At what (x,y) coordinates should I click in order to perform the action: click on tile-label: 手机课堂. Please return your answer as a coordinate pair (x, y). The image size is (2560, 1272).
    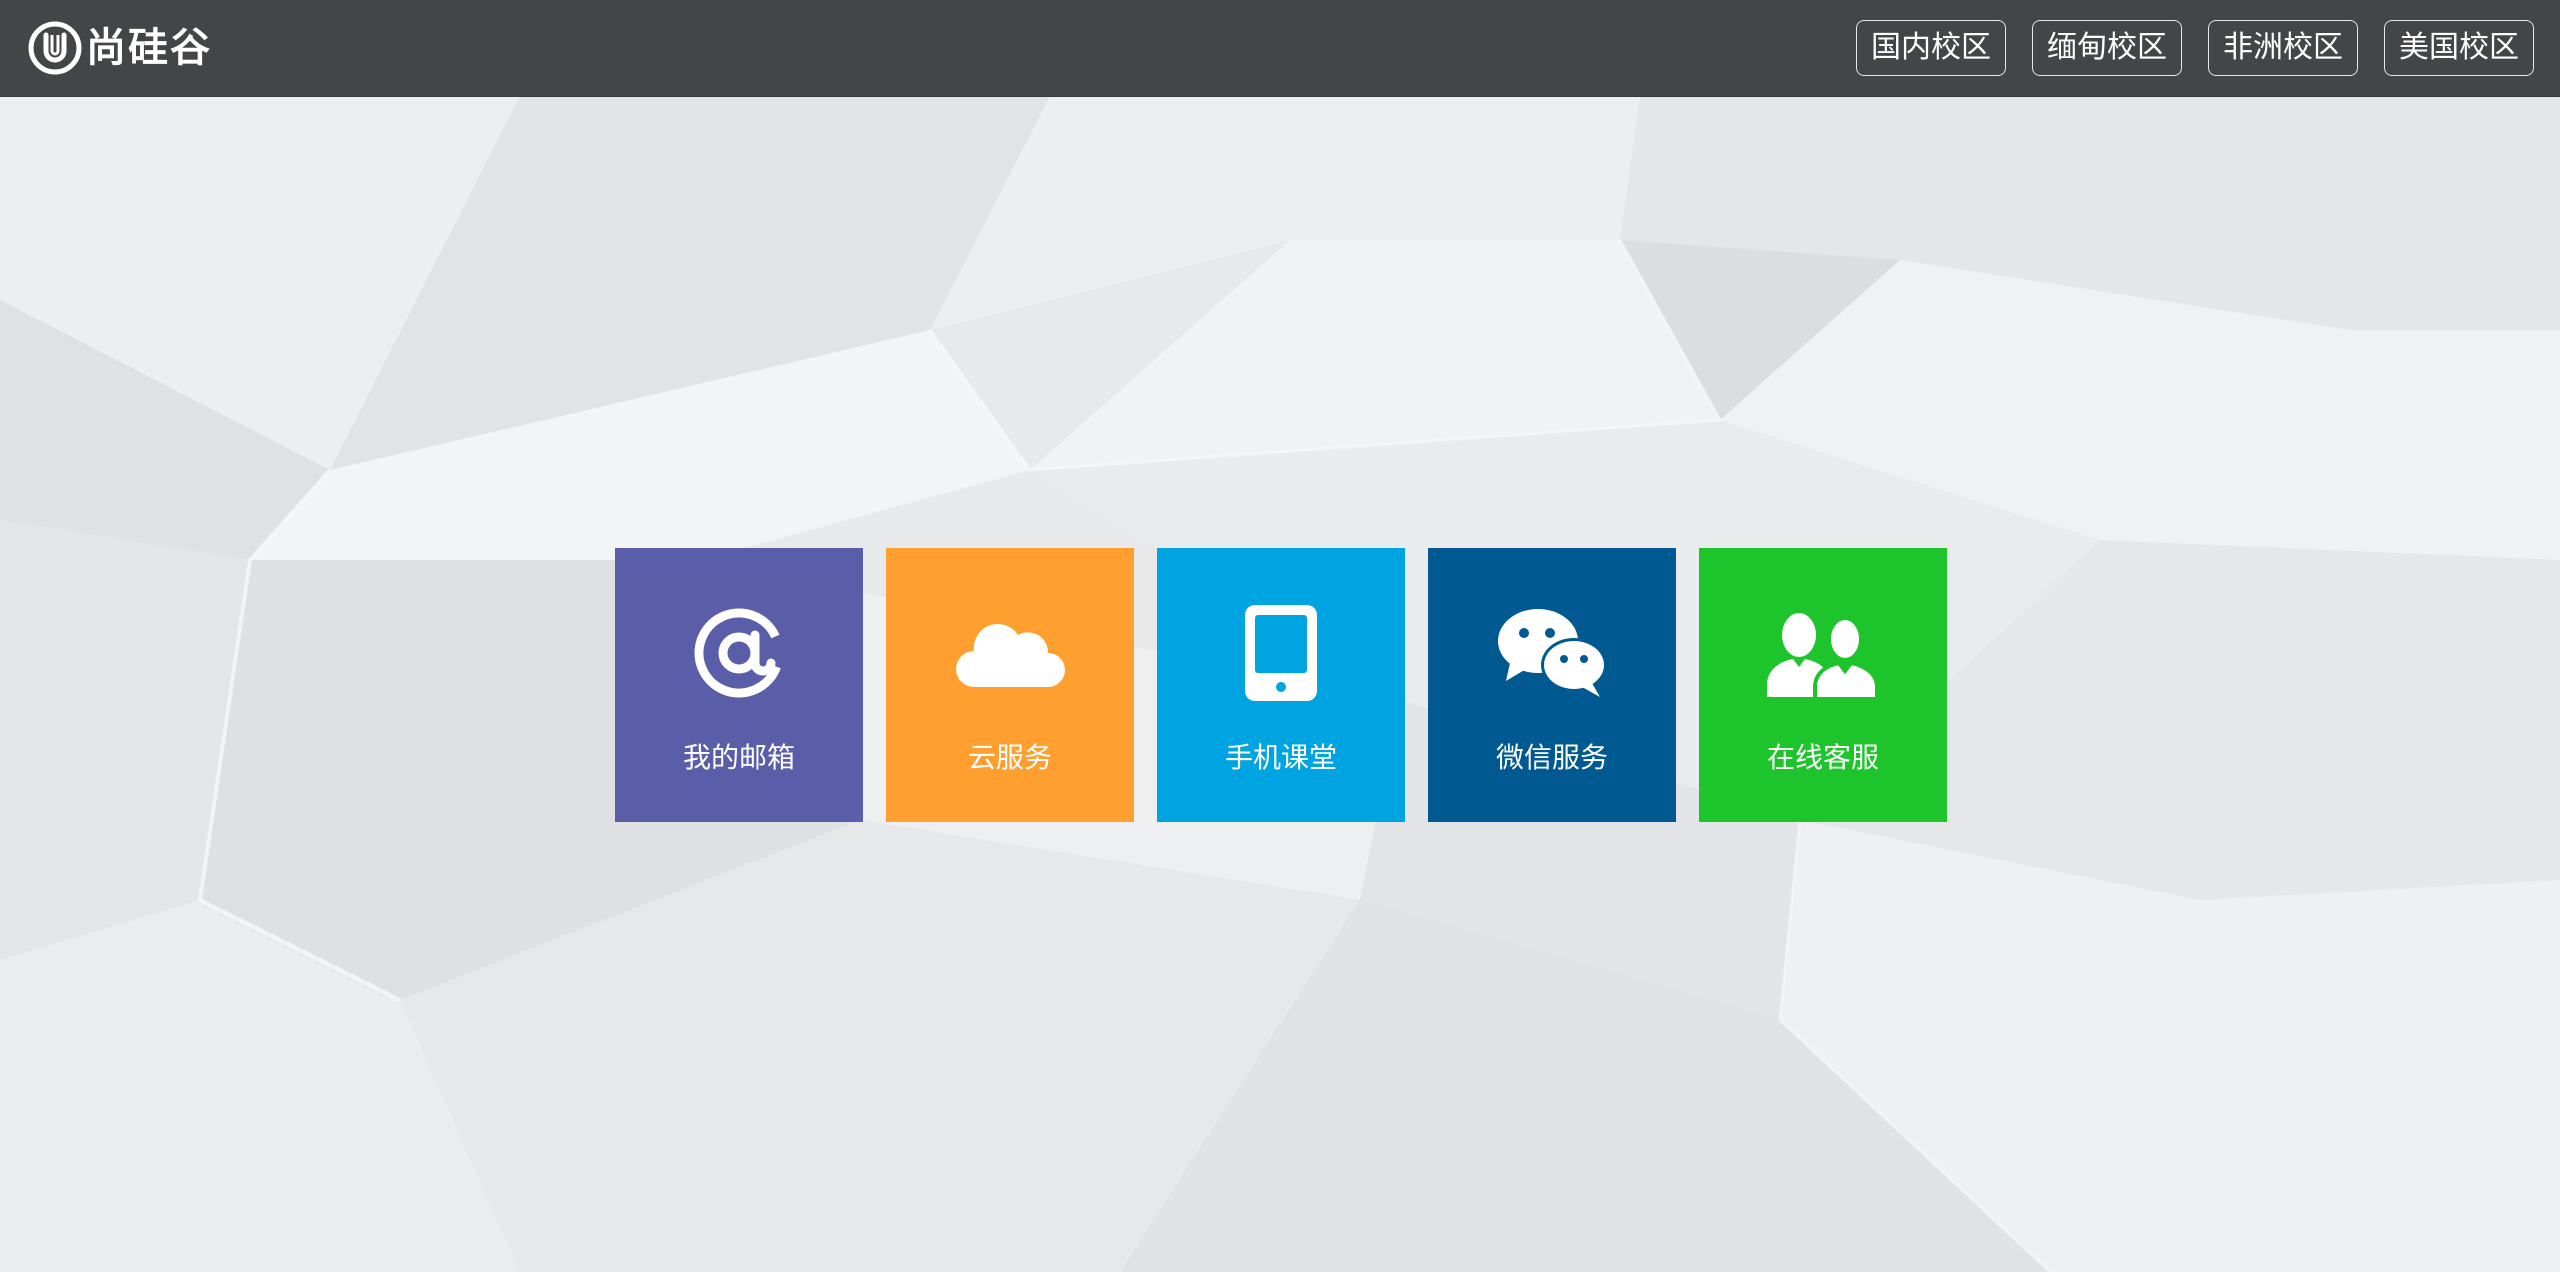
    Looking at the image, I should click on (1280, 757).